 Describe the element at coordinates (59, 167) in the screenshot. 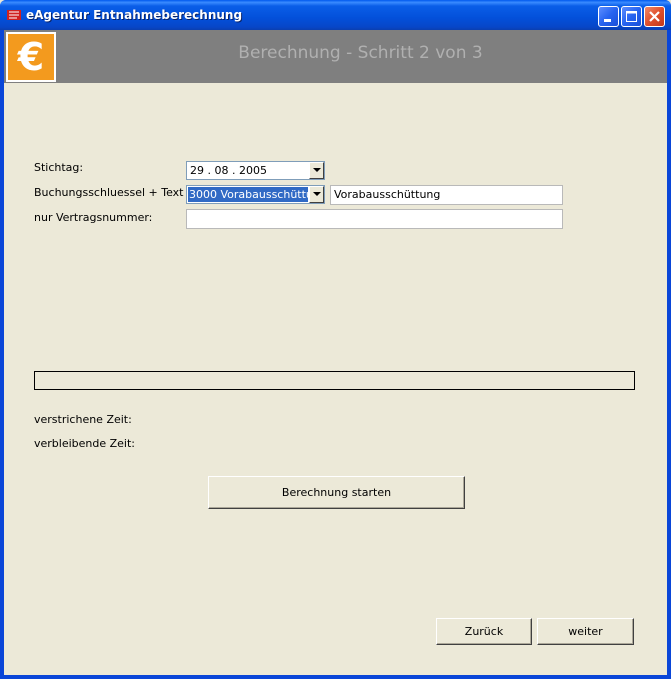

I see `stichtag-label: Stichtag:` at that location.